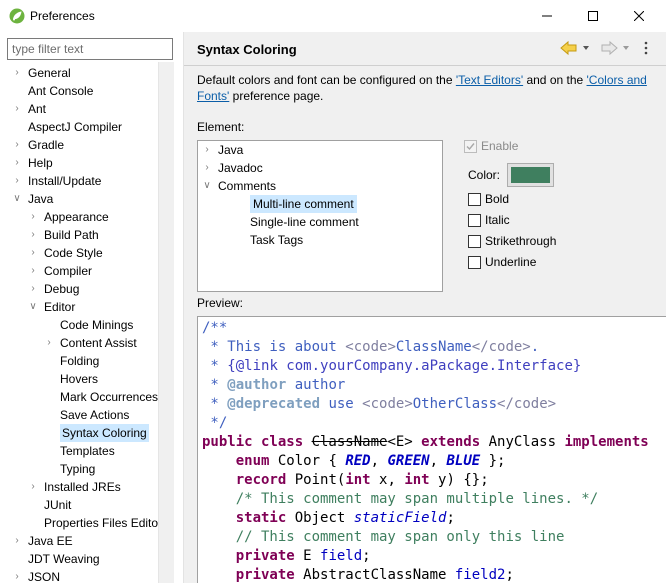 The width and height of the screenshot is (666, 583). Describe the element at coordinates (474, 262) in the screenshot. I see `underline-checkbox` at that location.